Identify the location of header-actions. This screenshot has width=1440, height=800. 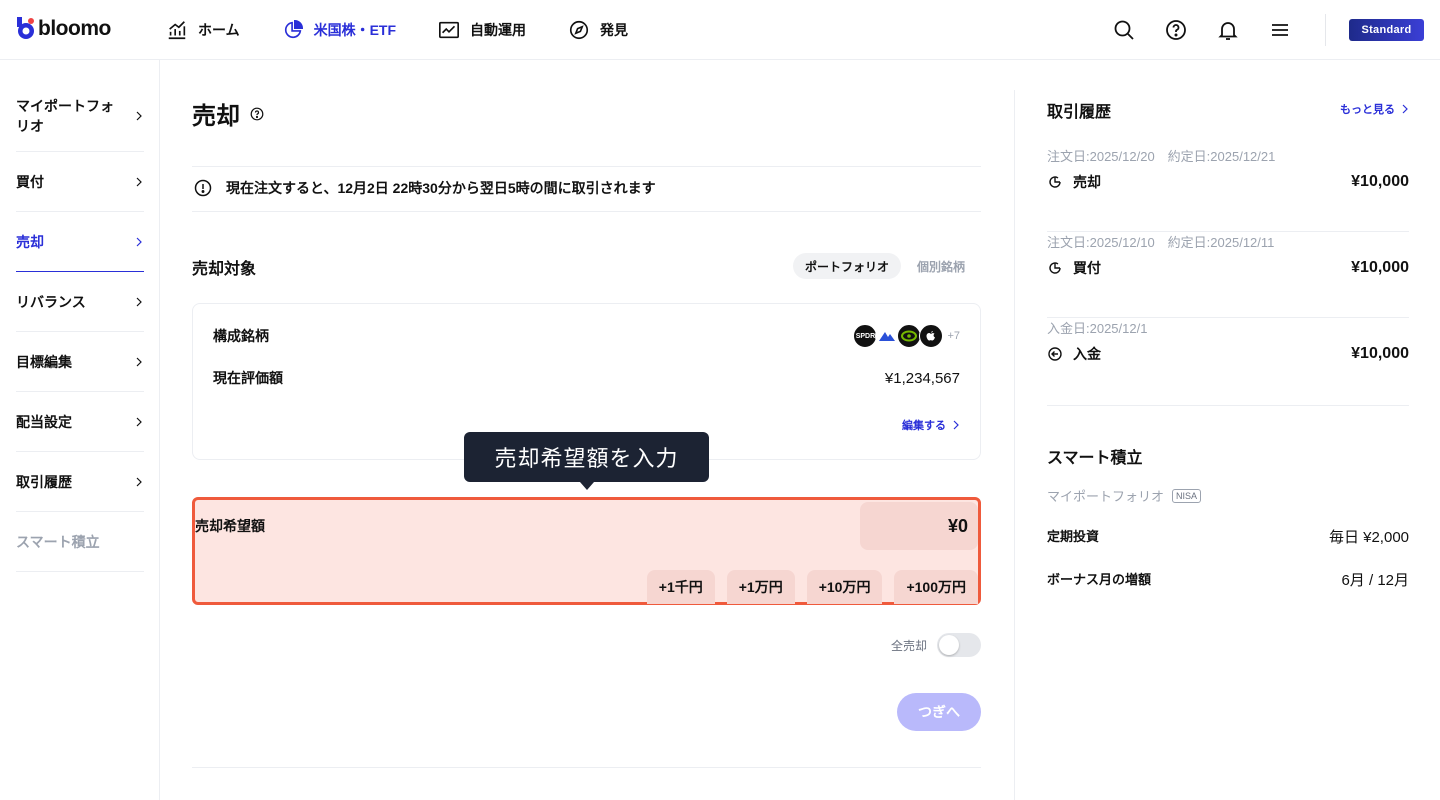
(1202, 30).